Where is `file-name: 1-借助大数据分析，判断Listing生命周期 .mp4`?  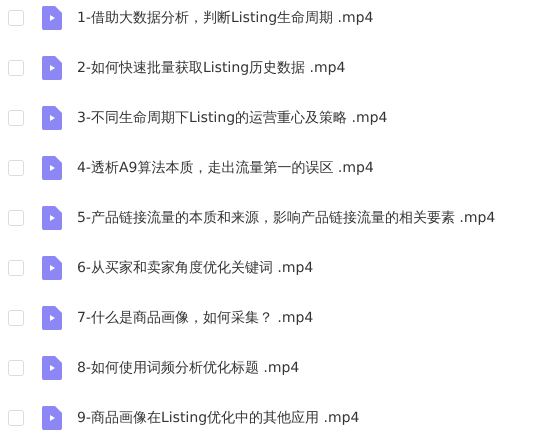 file-name: 1-借助大数据分析，判断Listing生命周期 .mp4 is located at coordinates (225, 18).